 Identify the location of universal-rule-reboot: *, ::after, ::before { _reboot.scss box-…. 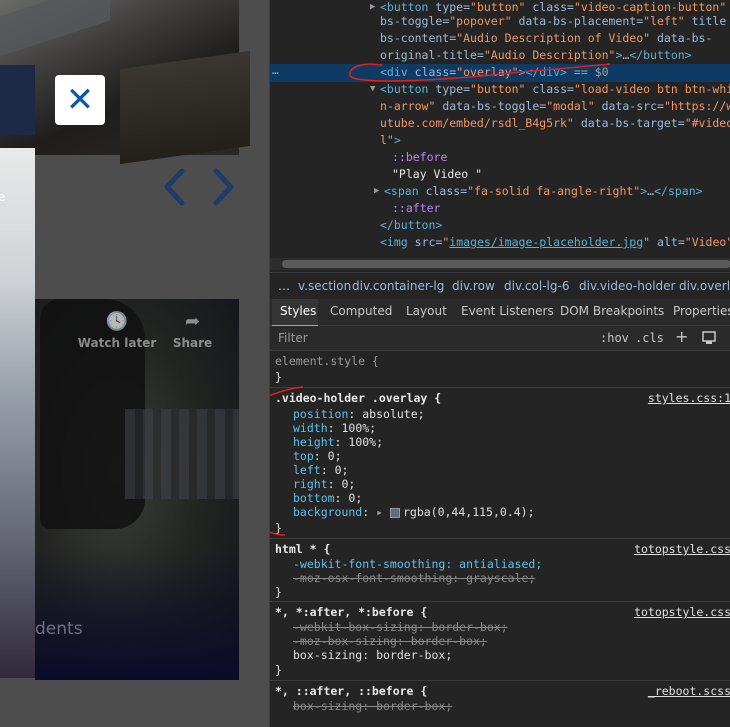
(500, 704).